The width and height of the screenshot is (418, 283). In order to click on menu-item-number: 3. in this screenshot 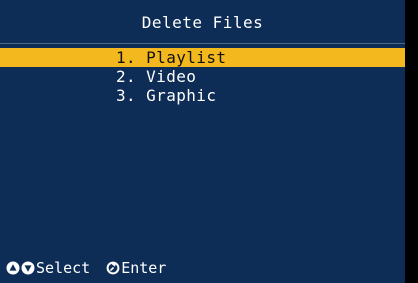, I will do `click(126, 95)`.